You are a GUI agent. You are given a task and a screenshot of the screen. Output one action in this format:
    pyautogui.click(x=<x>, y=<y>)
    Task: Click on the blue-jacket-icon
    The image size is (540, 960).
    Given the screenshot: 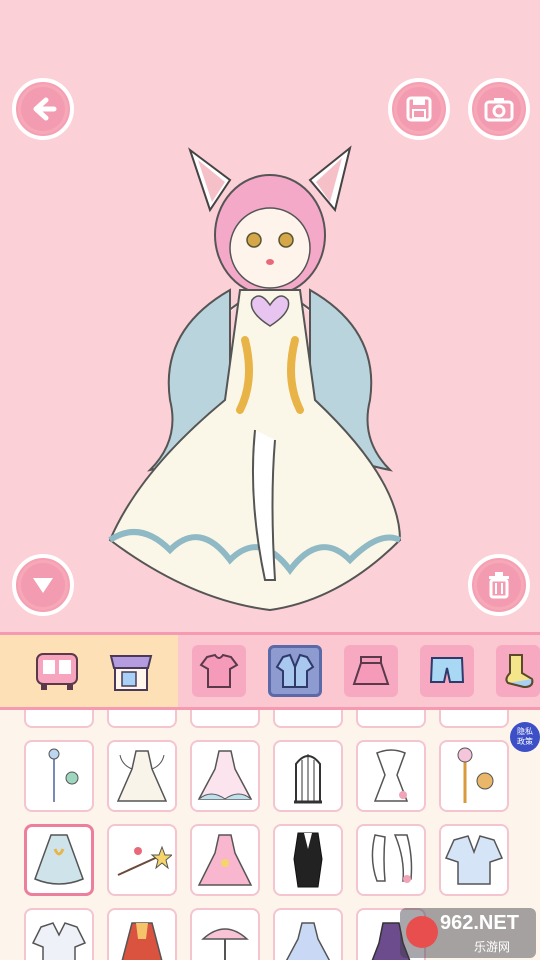 What is the action you would take?
    pyautogui.click(x=474, y=860)
    